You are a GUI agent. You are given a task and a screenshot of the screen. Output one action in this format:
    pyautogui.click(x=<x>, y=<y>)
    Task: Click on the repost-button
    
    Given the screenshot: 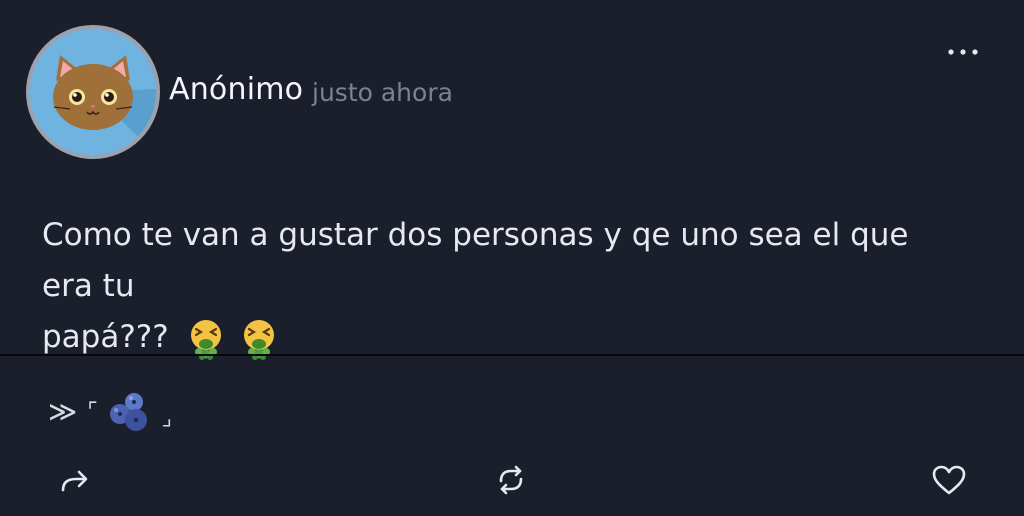 What is the action you would take?
    pyautogui.click(x=511, y=480)
    